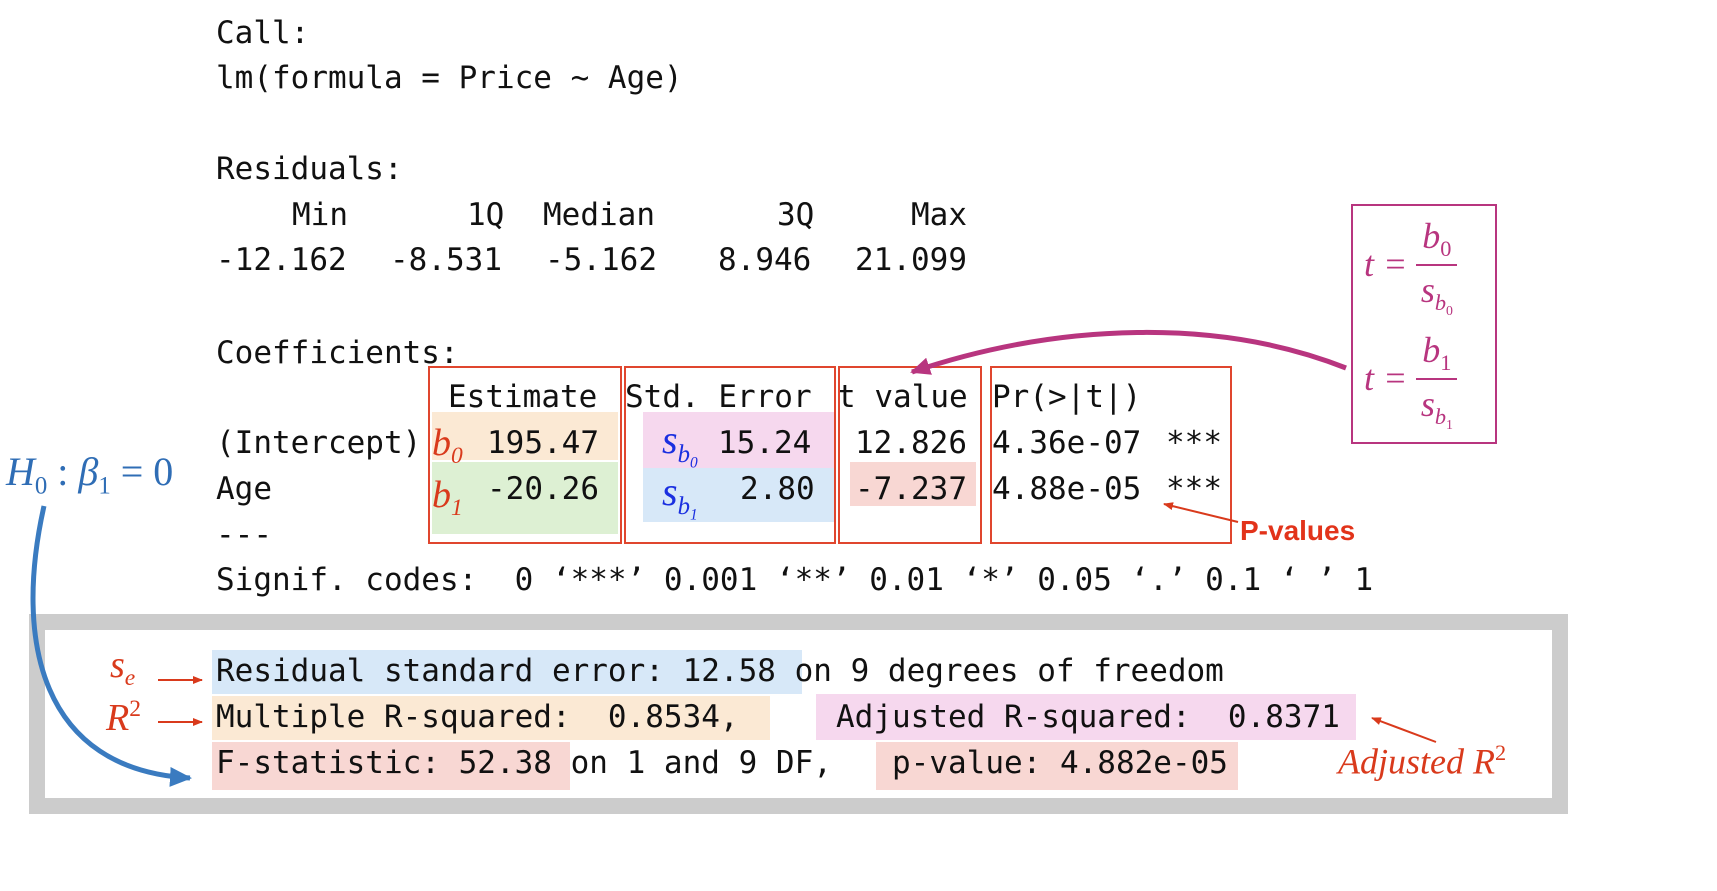 The image size is (1717, 891). I want to click on residuals-header-min: Min, so click(320, 215).